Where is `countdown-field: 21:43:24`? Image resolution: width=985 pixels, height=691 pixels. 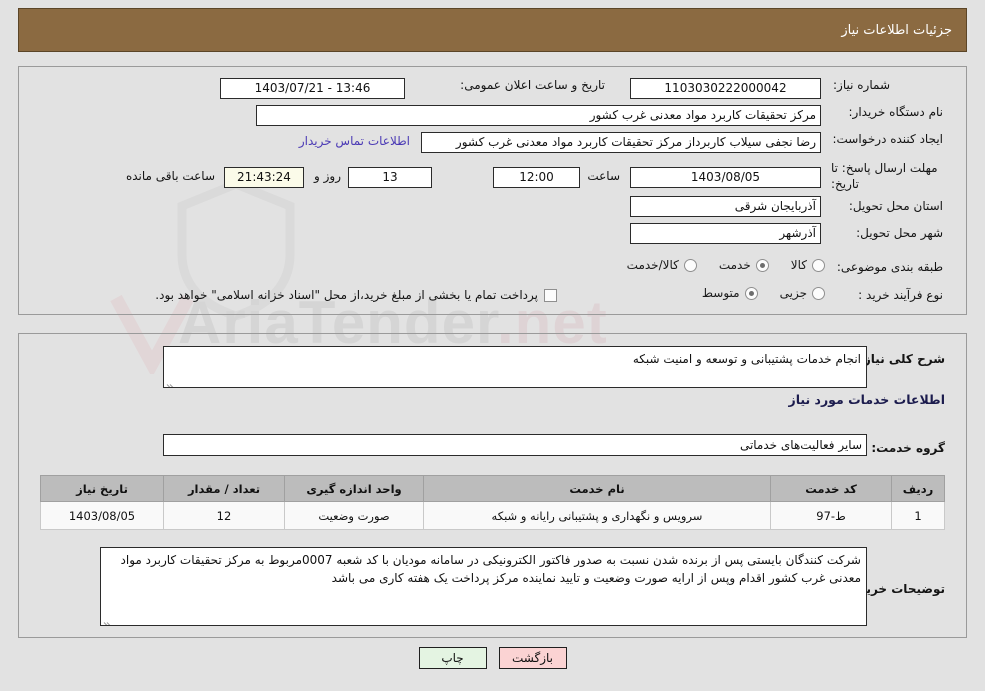
countdown-field: 21:43:24 is located at coordinates (264, 177).